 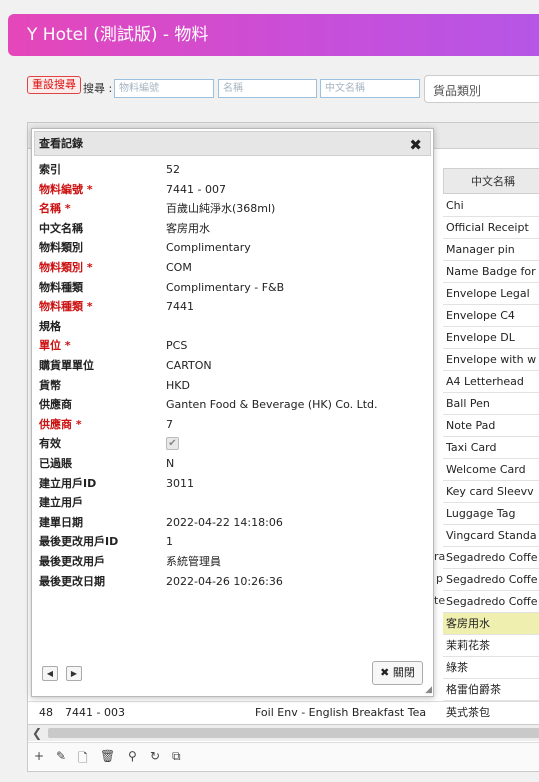 I want to click on record-field: 物料類別 * COM, so click(x=232, y=268).